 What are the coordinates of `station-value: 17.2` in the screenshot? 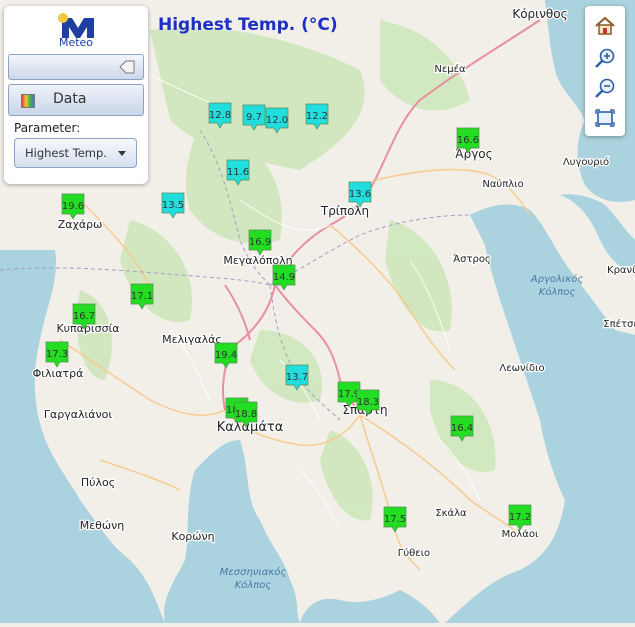 It's located at (520, 517).